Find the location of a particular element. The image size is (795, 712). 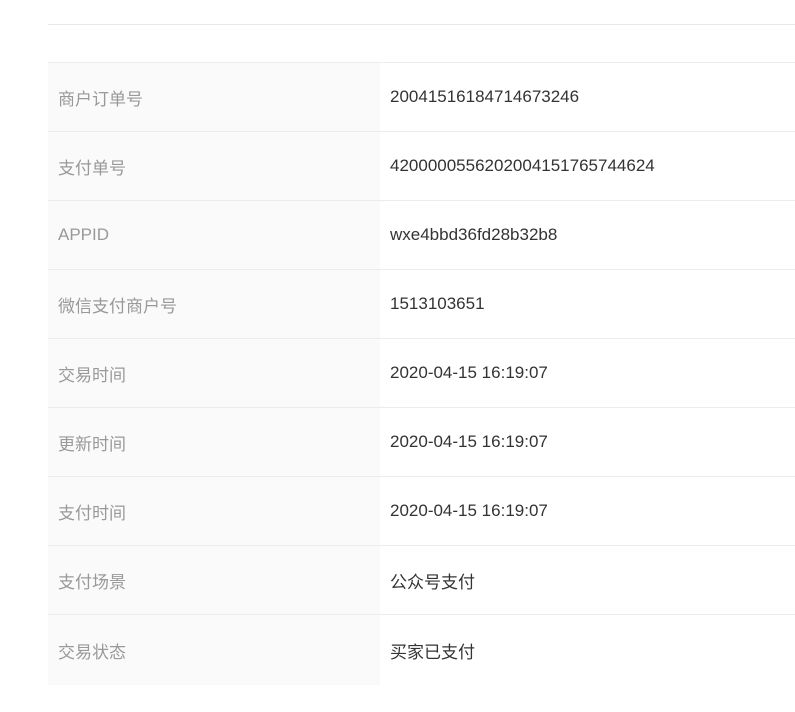

row-label: 支付时间 is located at coordinates (214, 511).